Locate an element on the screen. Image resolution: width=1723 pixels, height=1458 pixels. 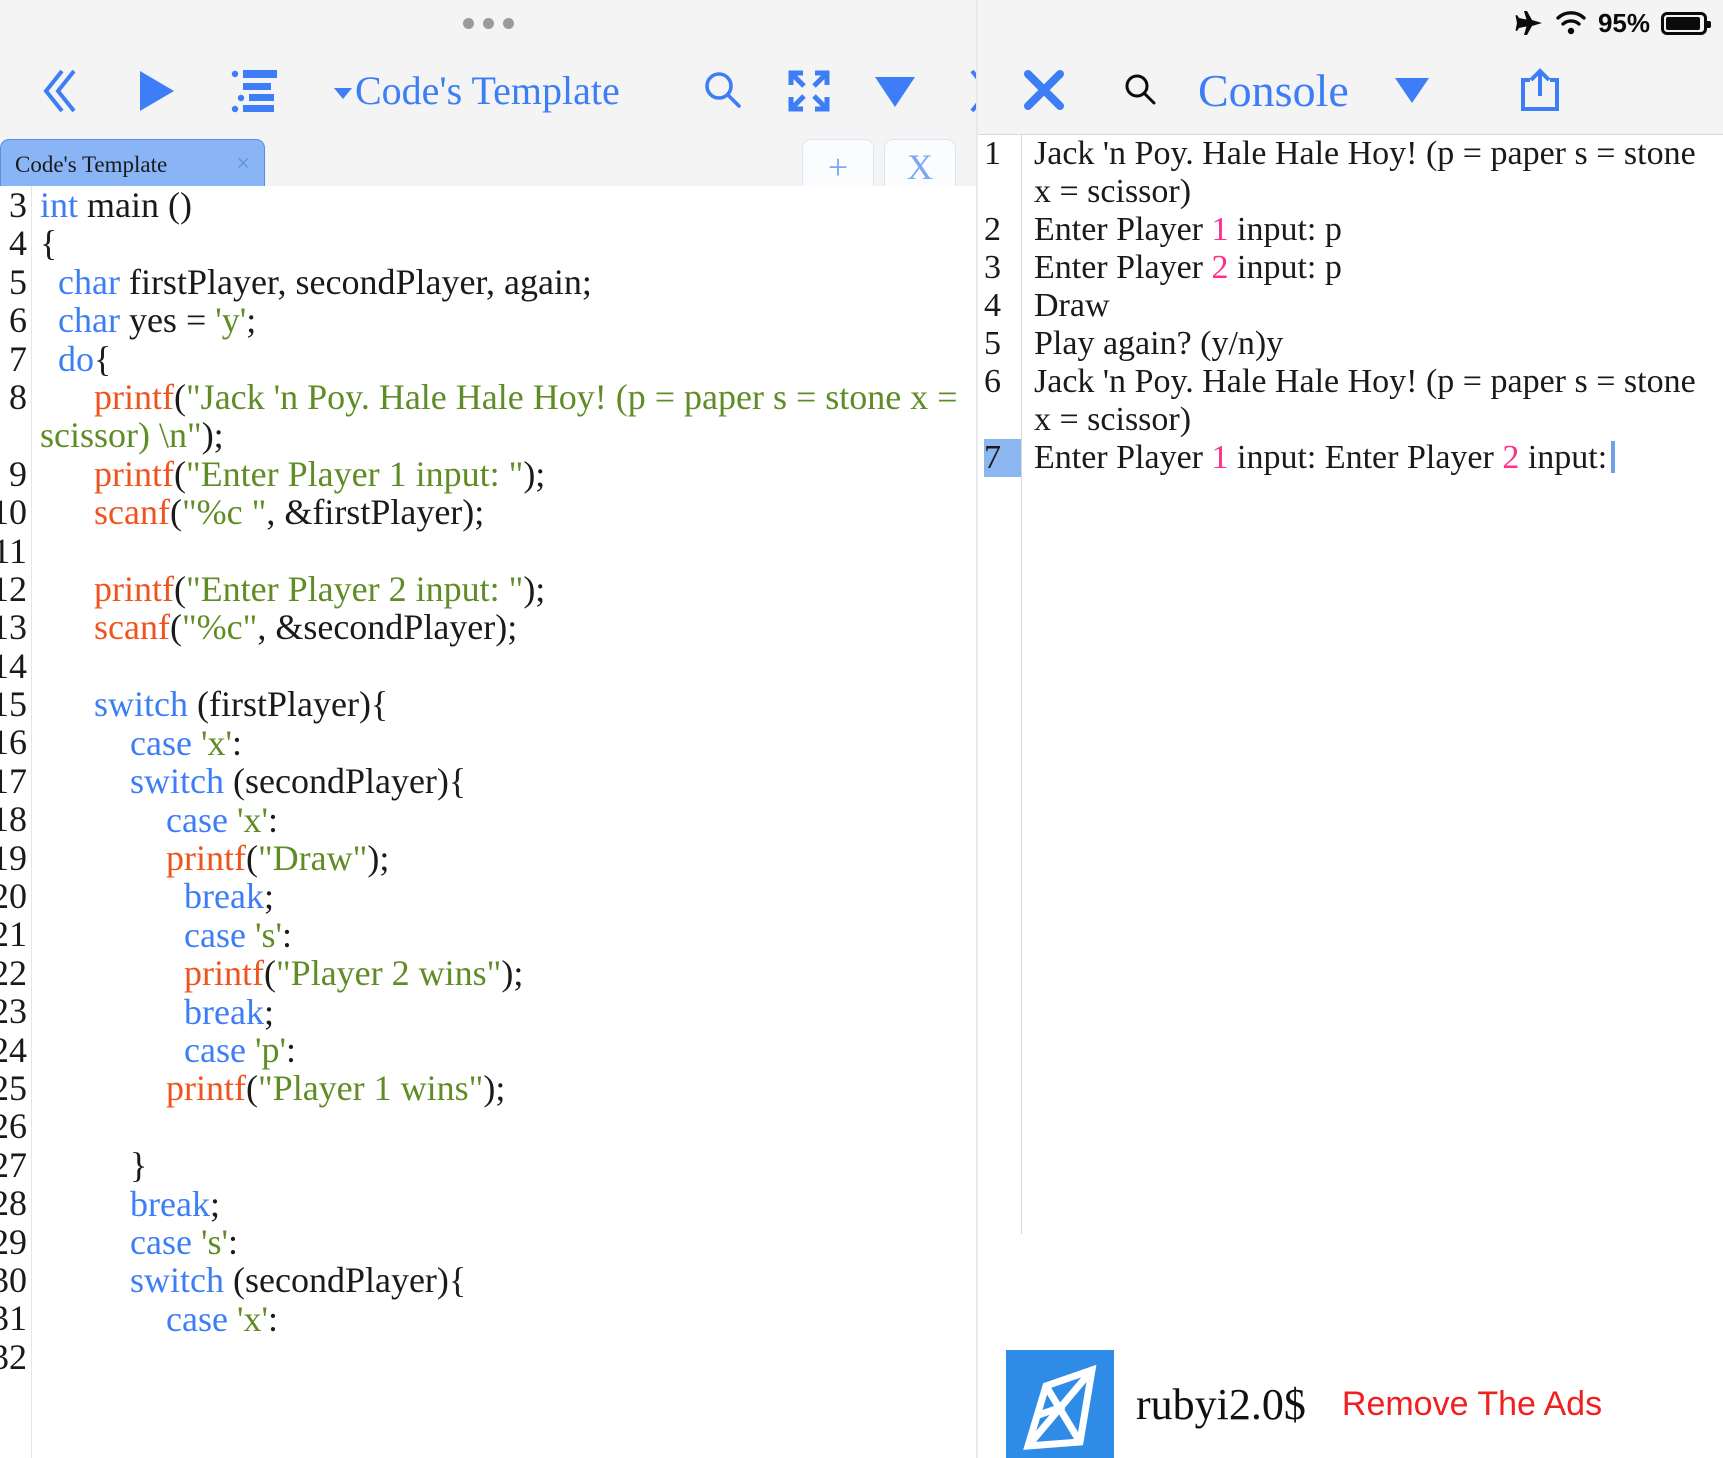
fullscreen-button is located at coordinates (809, 91).